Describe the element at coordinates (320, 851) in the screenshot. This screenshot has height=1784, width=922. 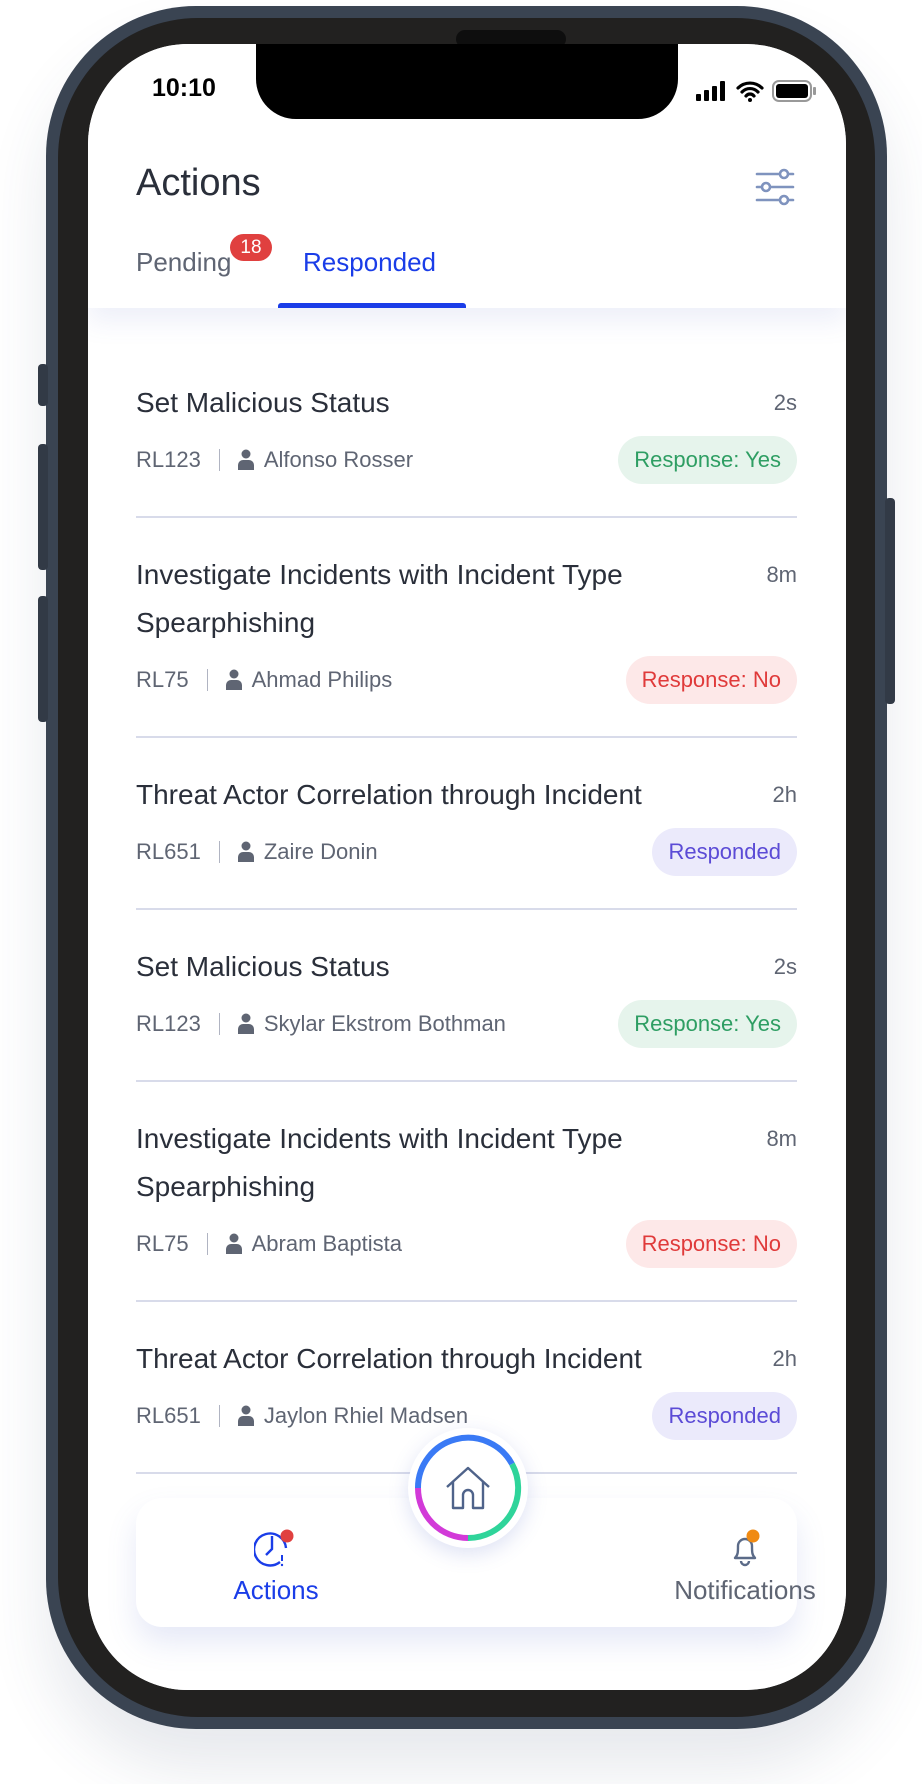
I see `item-user: Zaire Donin` at that location.